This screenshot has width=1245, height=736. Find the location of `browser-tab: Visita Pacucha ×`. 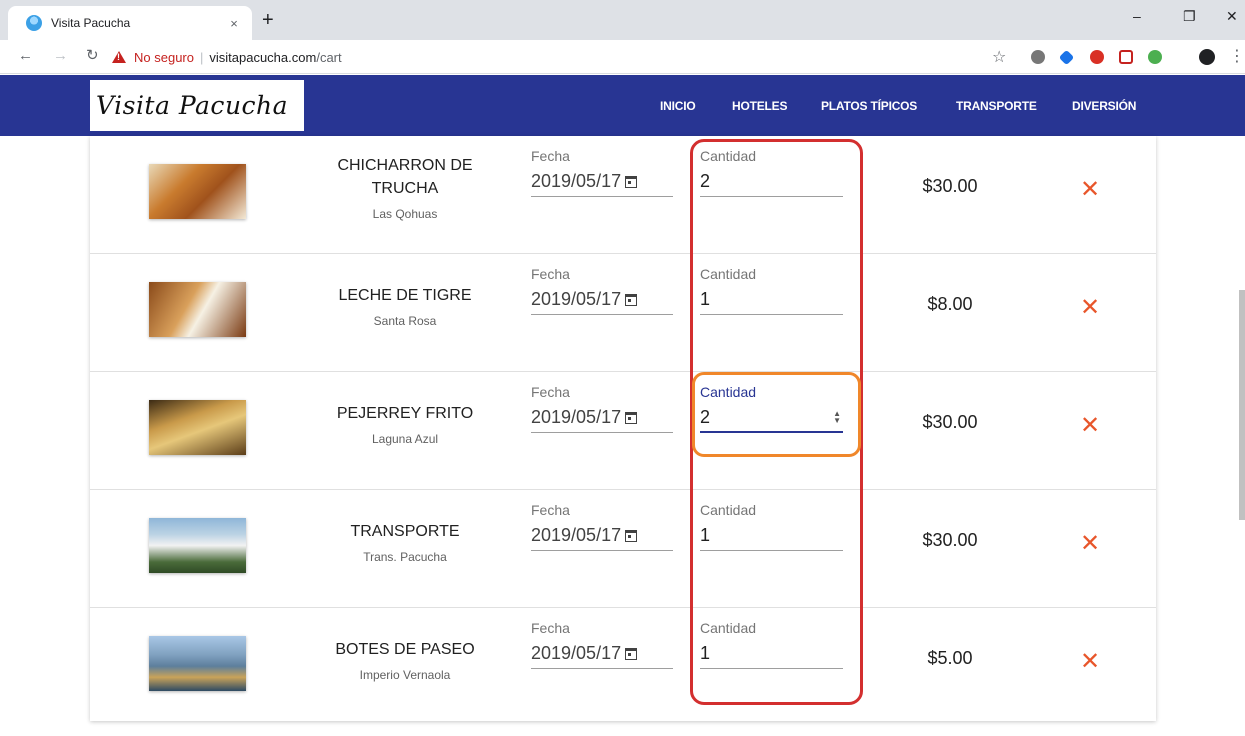

browser-tab: Visita Pacucha × is located at coordinates (130, 23).